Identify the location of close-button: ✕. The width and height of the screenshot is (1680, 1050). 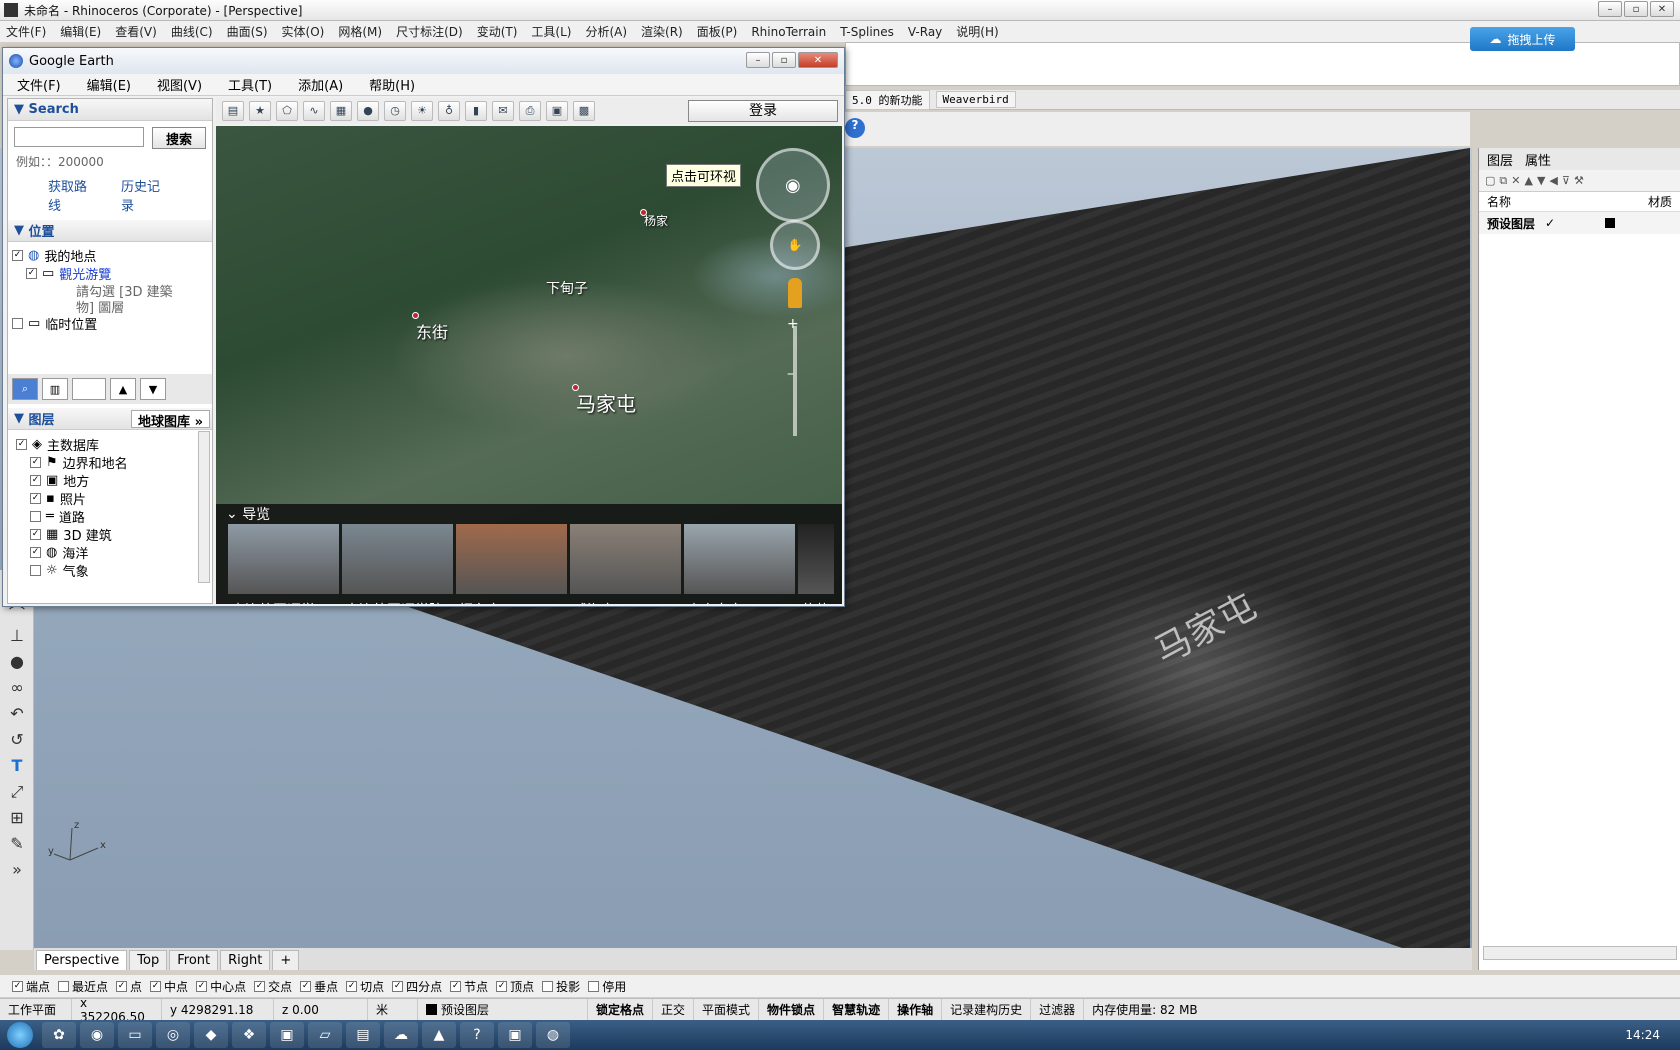
(1662, 9).